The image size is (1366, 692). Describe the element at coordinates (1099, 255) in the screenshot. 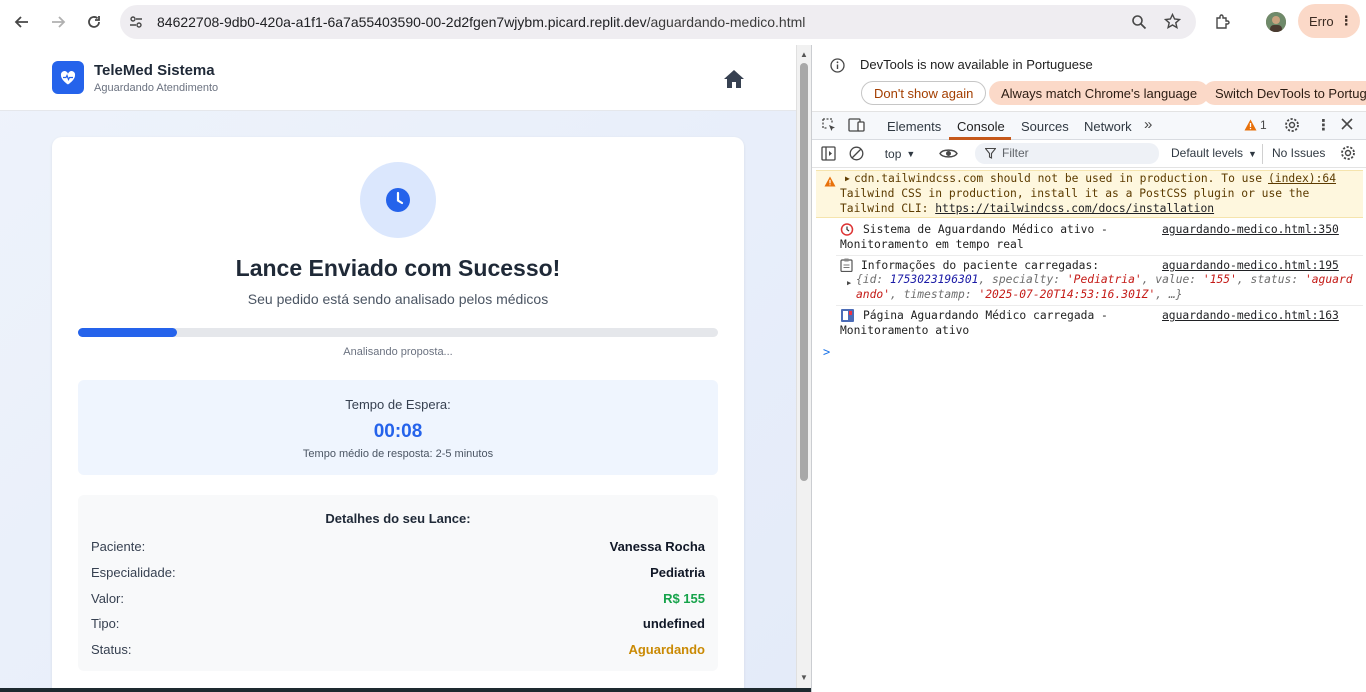

I see `divider` at that location.